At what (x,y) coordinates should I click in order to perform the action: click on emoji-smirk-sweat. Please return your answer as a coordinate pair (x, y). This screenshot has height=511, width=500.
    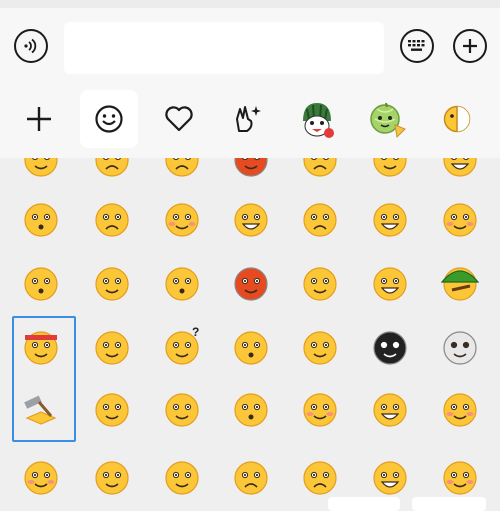
    Looking at the image, I should click on (320, 284).